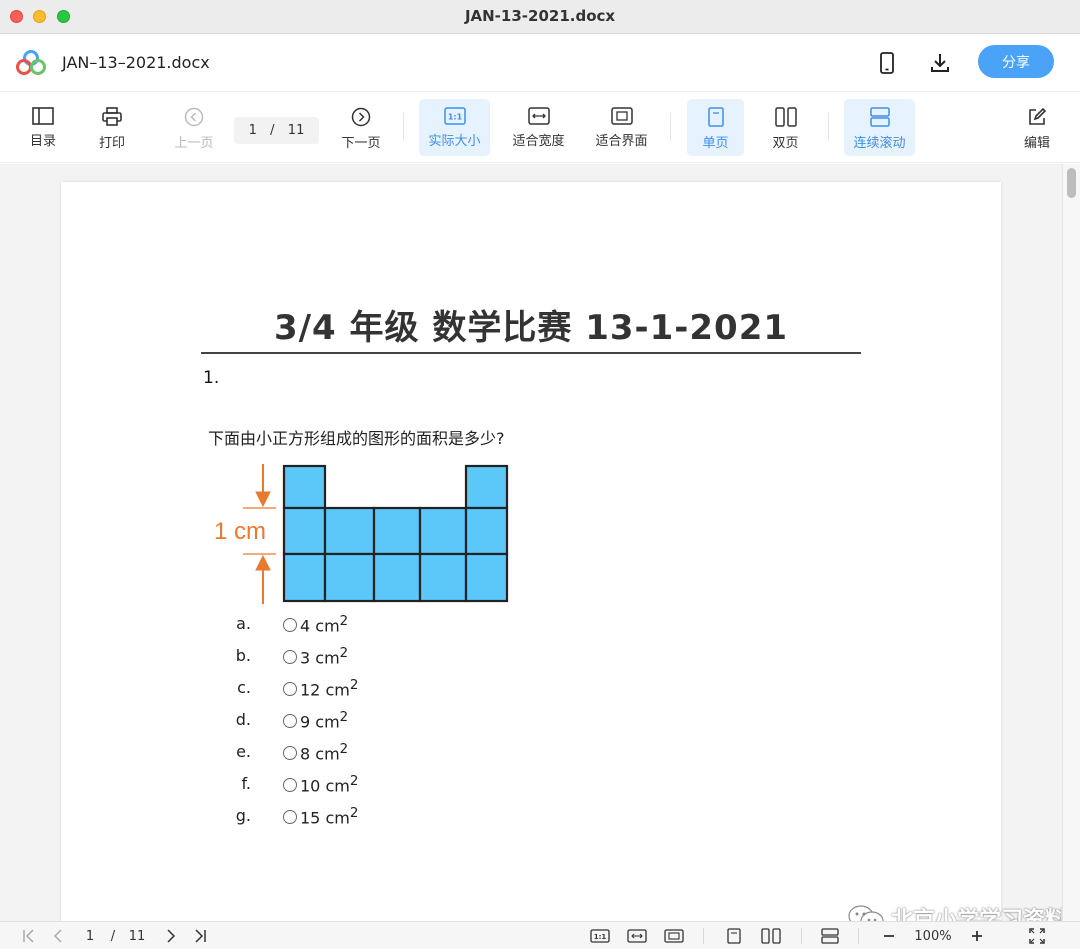 The image size is (1080, 949). What do you see at coordinates (361, 117) in the screenshot?
I see `chevron-right-circle-icon` at bounding box center [361, 117].